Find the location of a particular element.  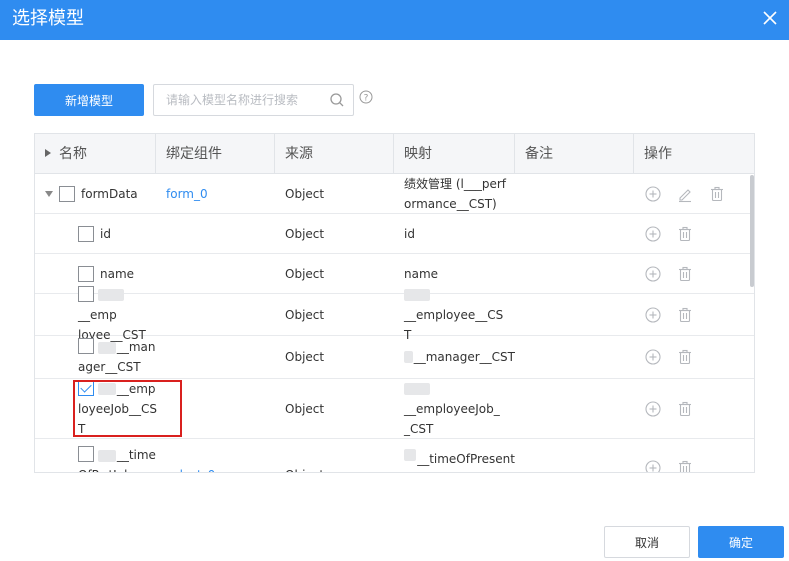

component-link: form_0 is located at coordinates (187, 194).